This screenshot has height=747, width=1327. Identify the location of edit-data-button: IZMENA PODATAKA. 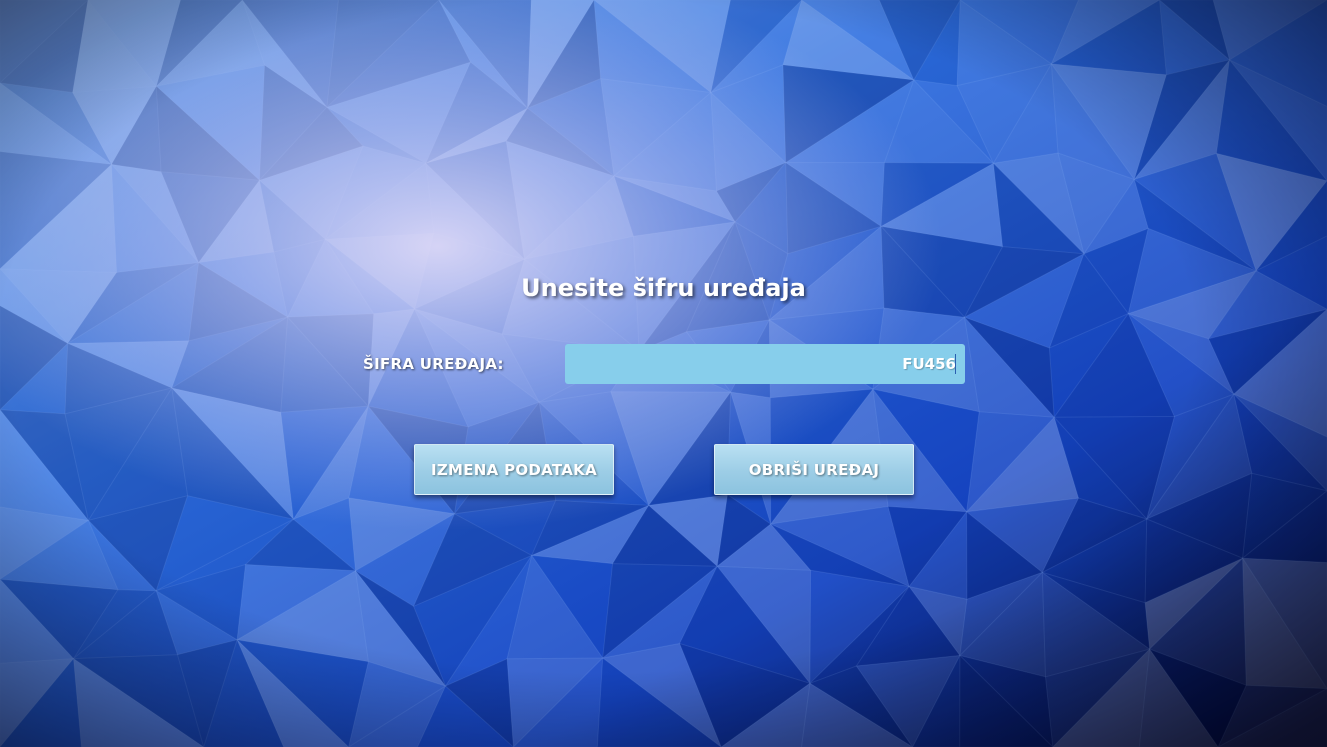
(514, 469).